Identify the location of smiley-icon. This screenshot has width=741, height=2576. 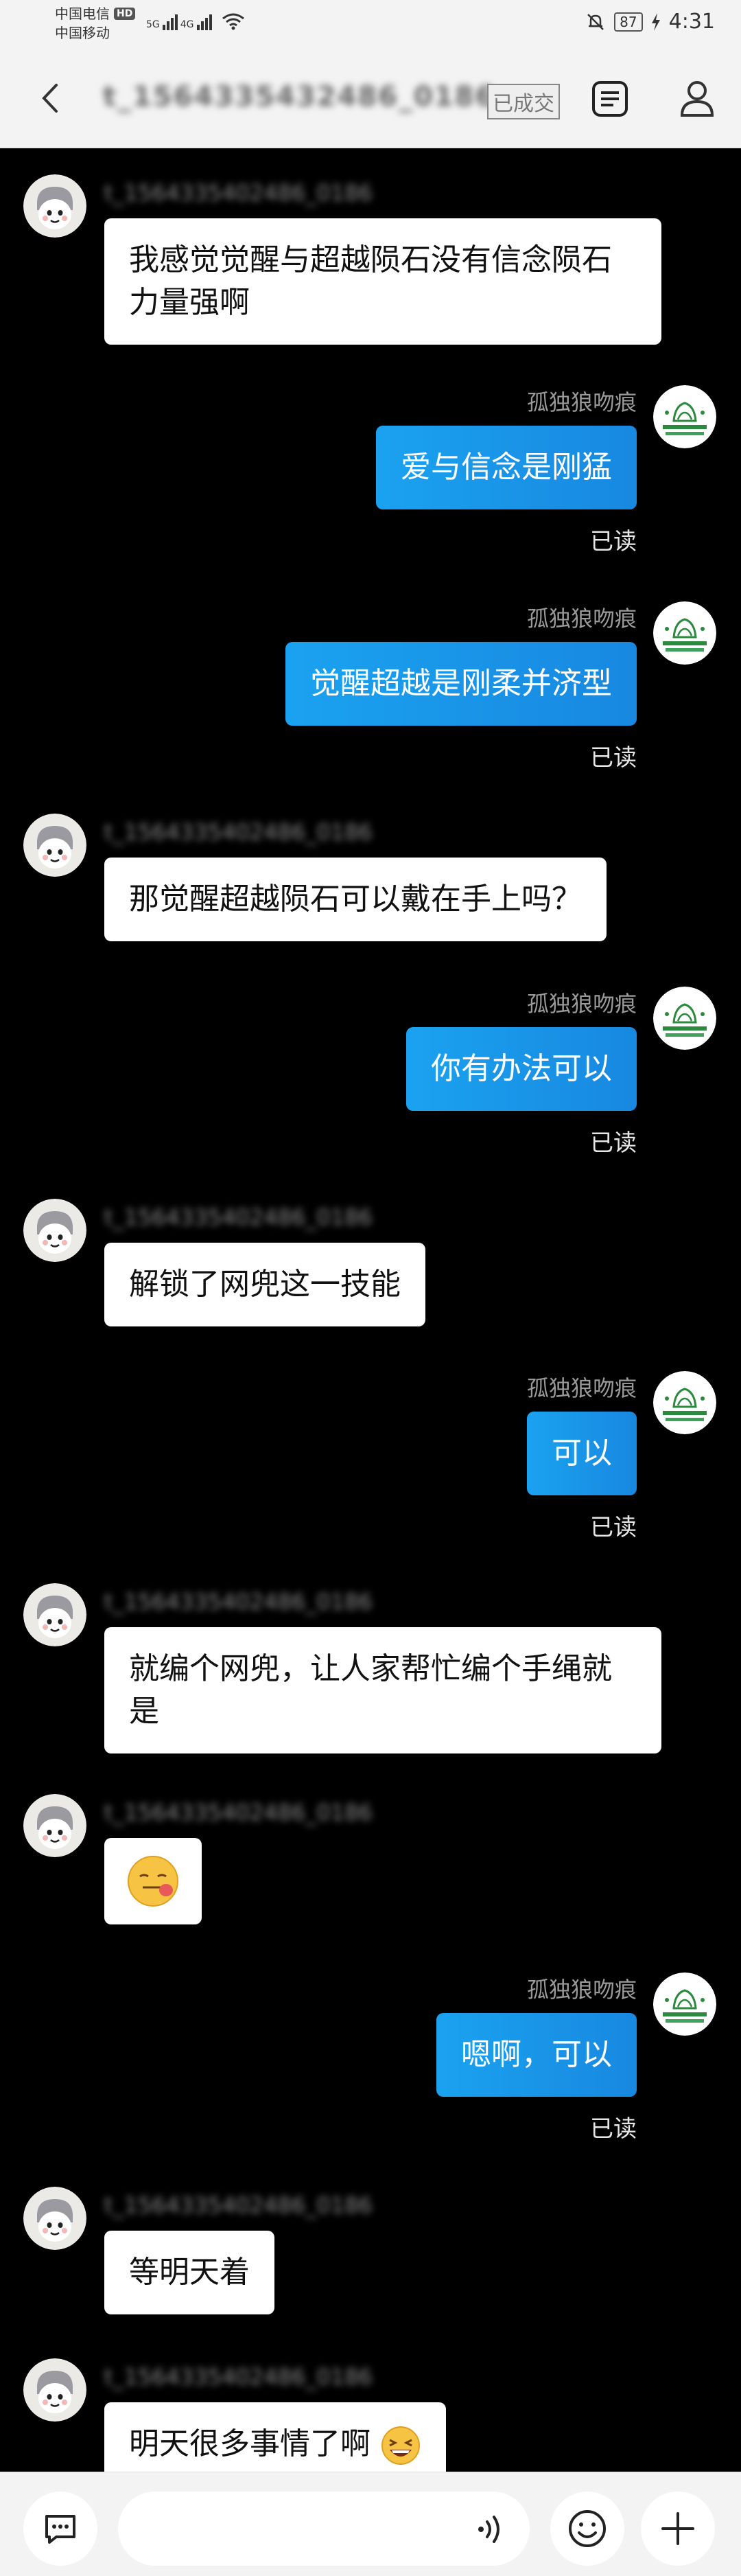
(587, 2528).